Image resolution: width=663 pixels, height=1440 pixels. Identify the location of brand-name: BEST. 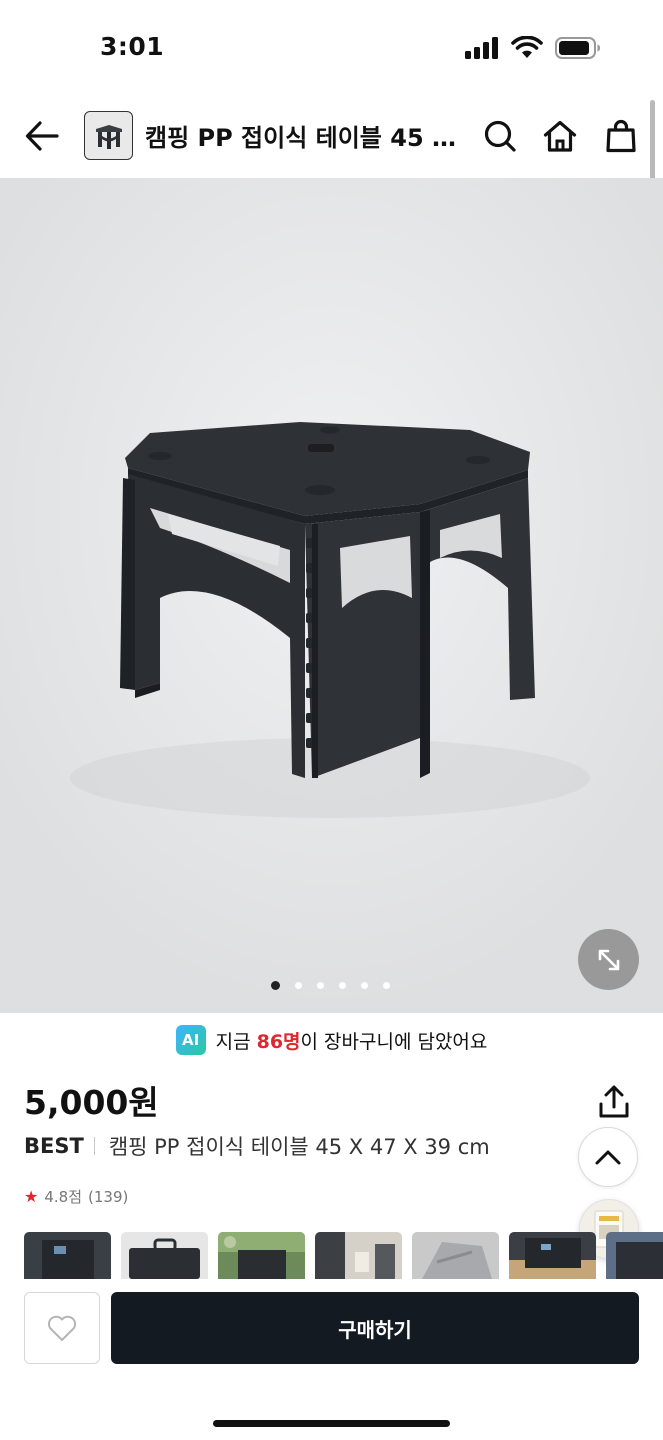
(54, 1146).